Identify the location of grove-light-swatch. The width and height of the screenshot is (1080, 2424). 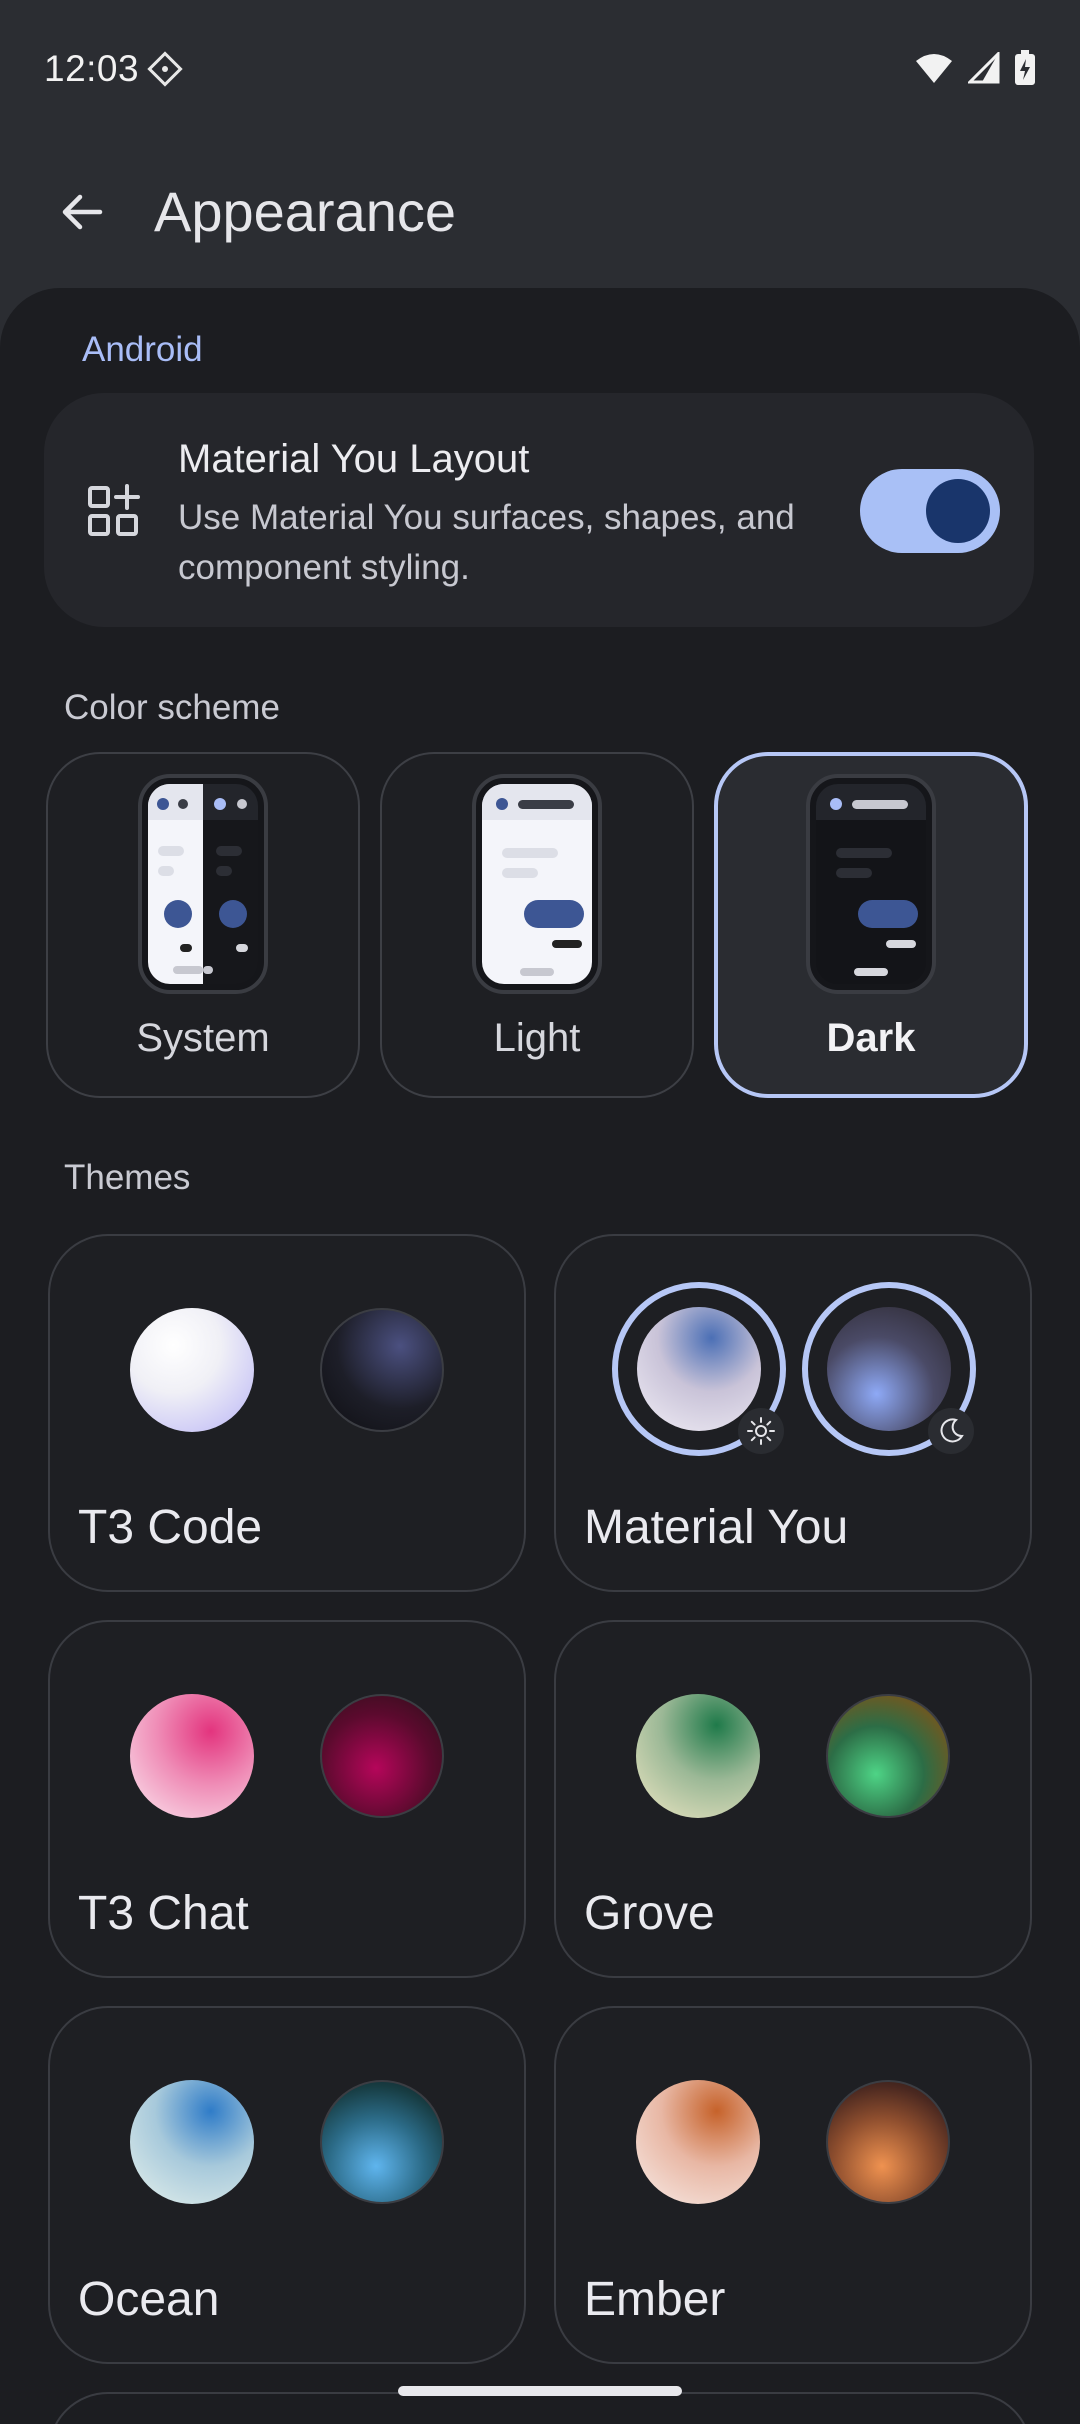
(698, 1756).